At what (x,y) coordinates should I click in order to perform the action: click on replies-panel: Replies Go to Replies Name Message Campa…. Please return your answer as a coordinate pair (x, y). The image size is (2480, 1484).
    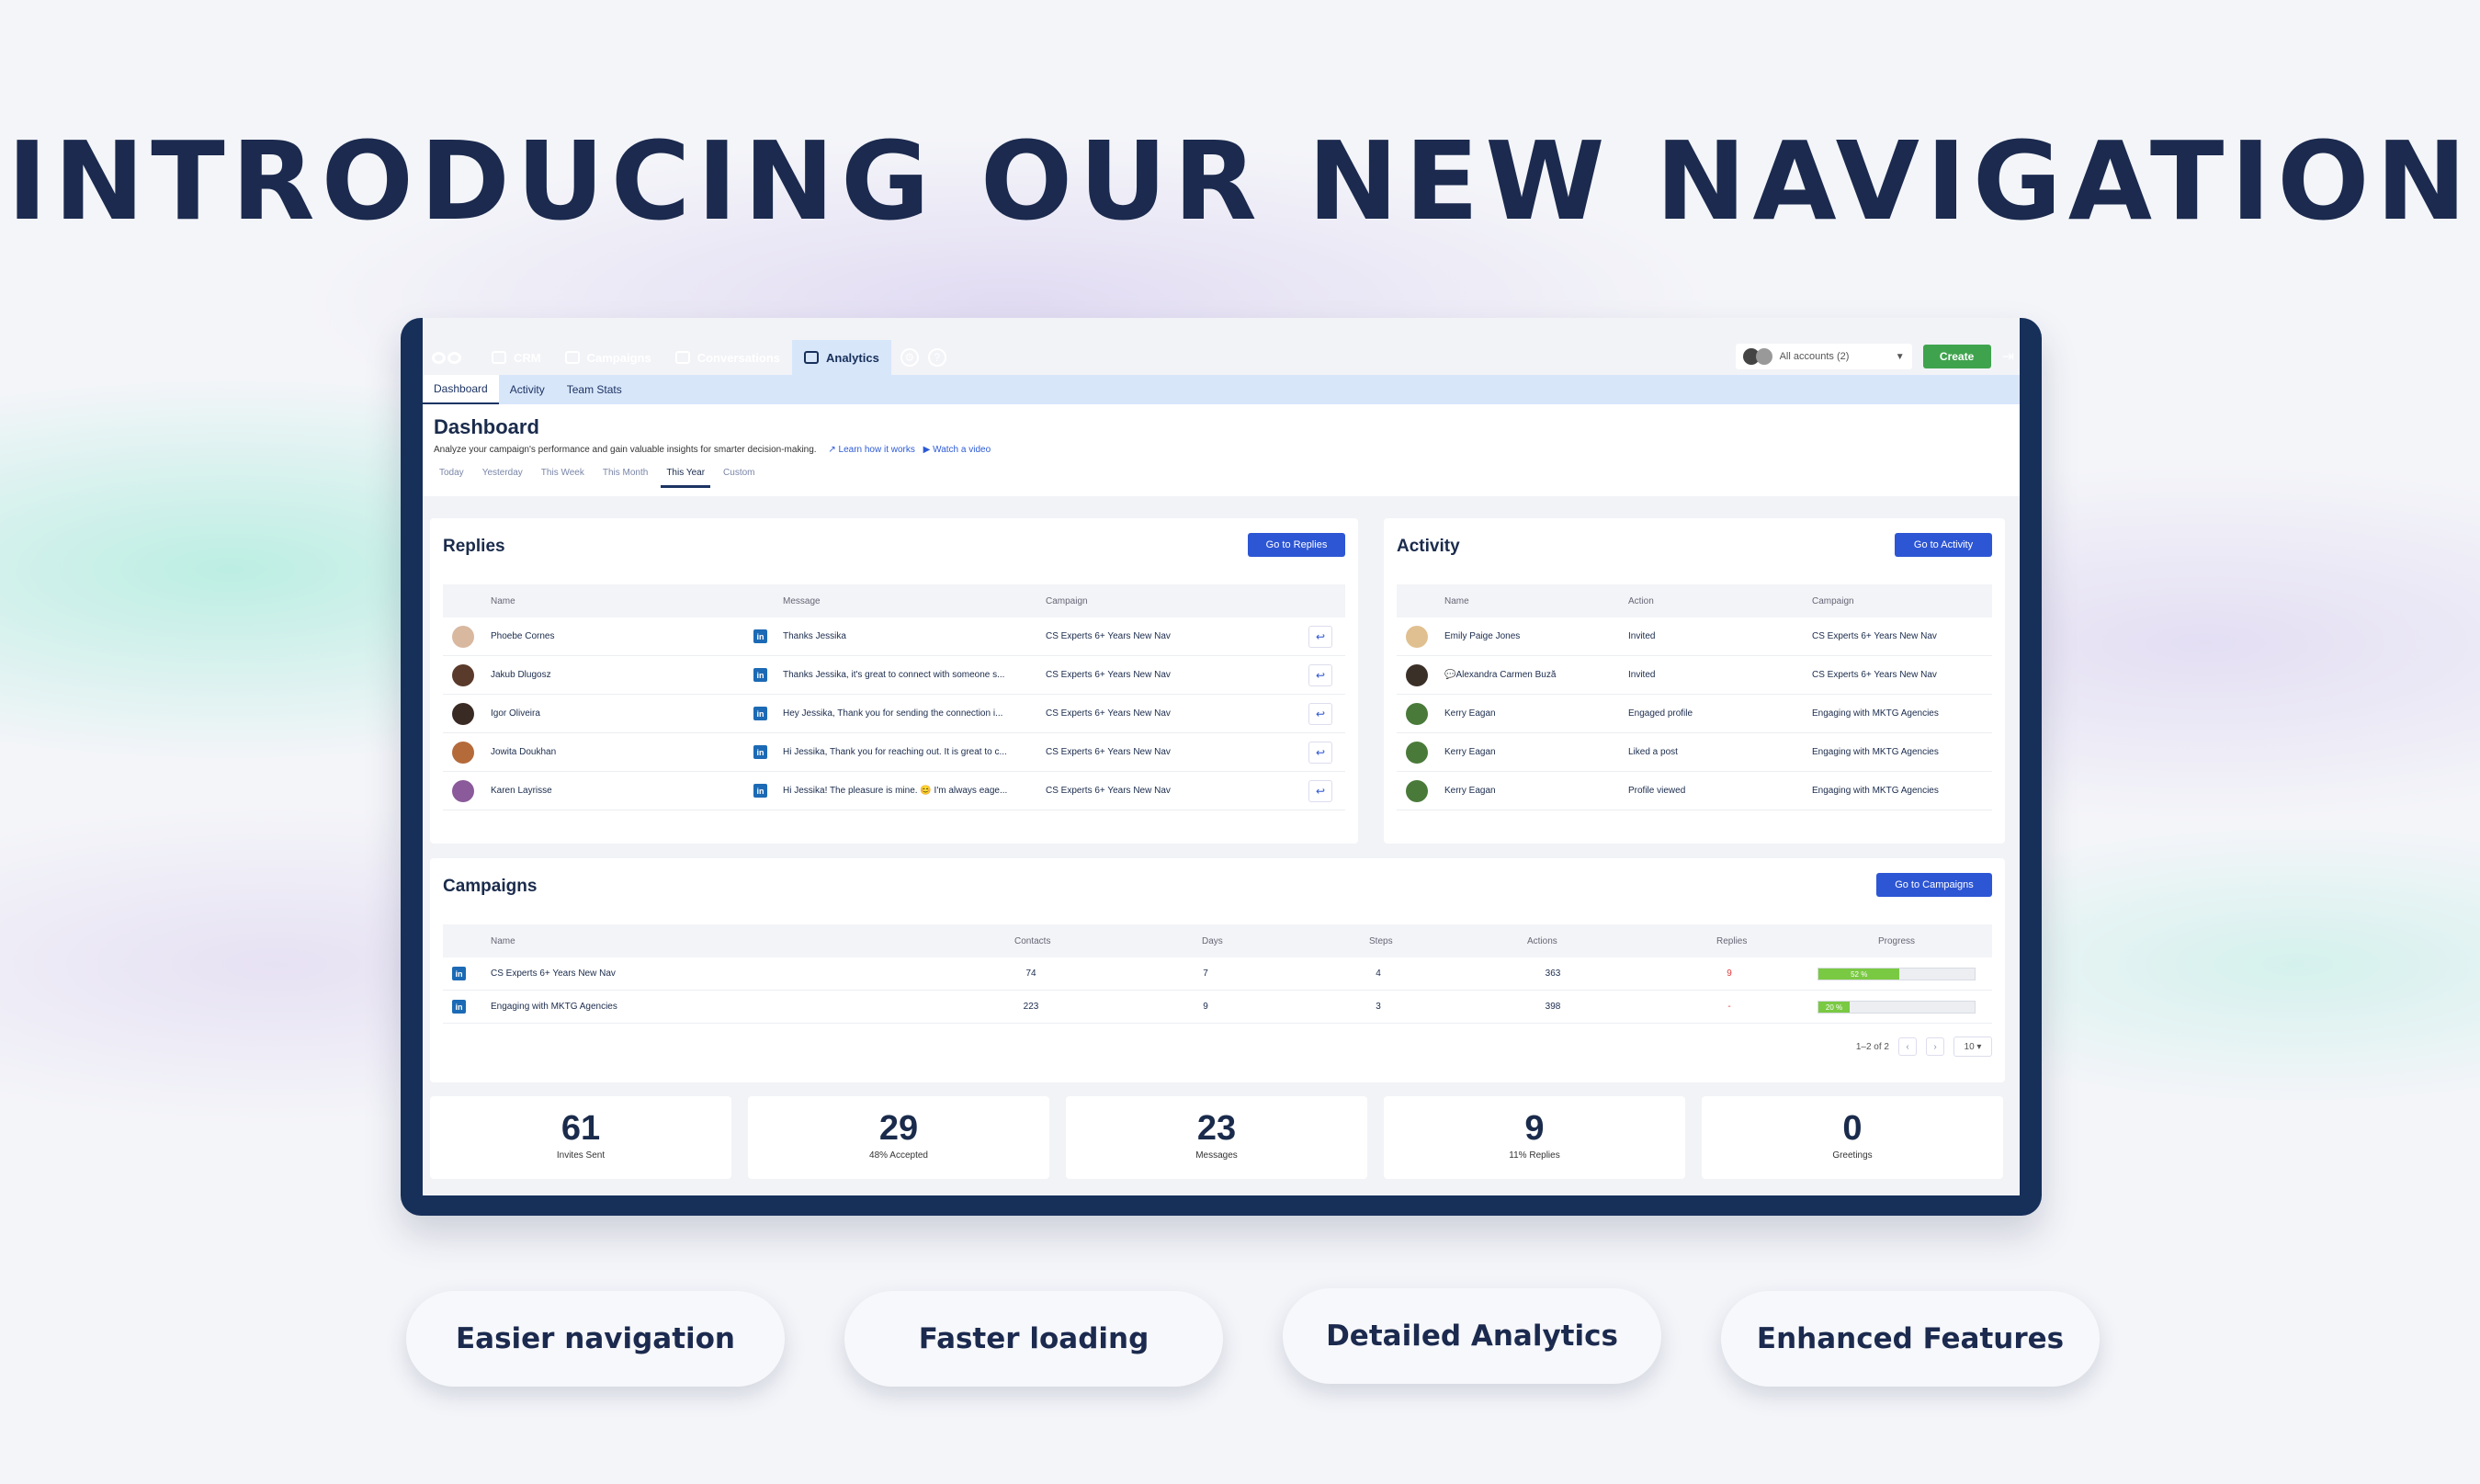
    Looking at the image, I should click on (894, 681).